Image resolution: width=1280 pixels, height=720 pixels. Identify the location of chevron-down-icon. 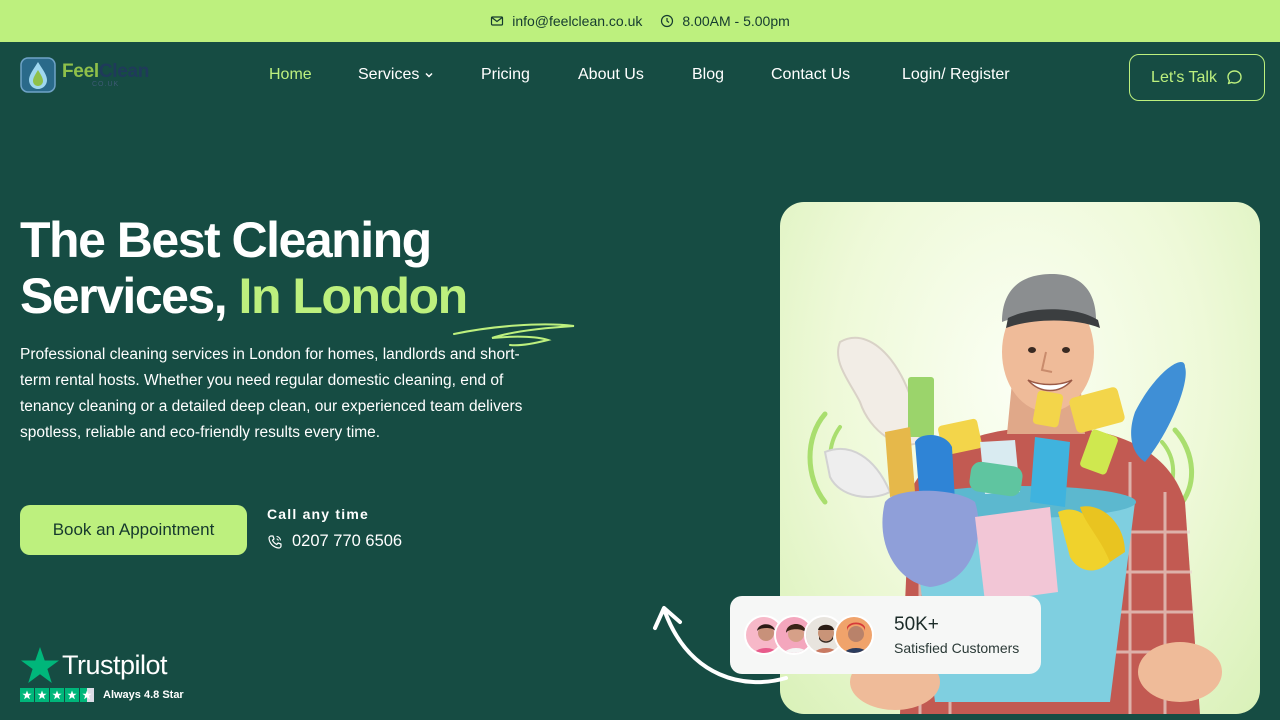
(429, 75).